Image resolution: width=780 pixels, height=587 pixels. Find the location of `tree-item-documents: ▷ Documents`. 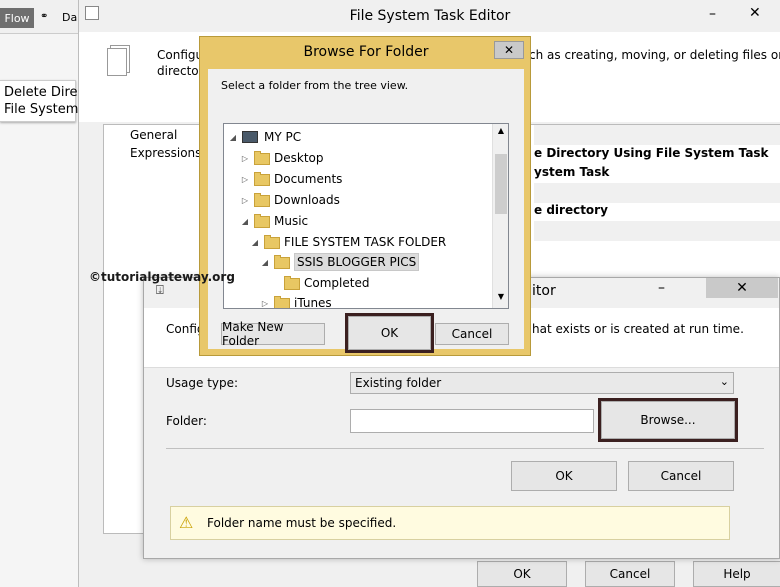

tree-item-documents: ▷ Documents is located at coordinates (291, 179).